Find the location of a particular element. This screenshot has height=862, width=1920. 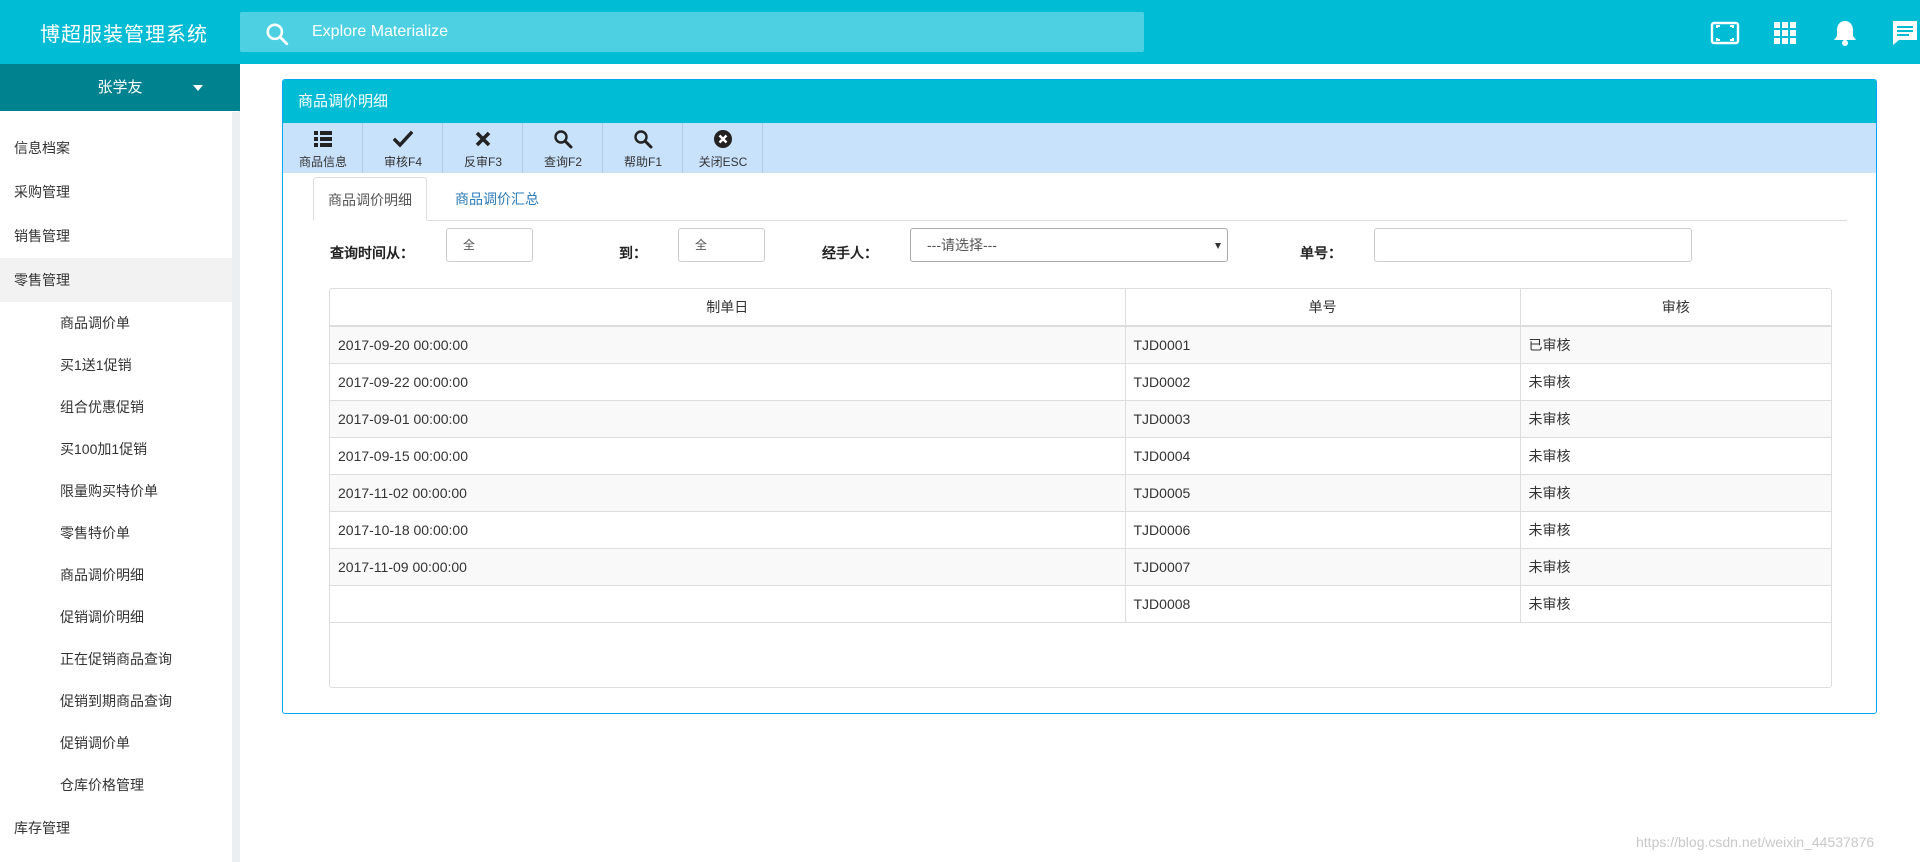

tab-bar: 商品调价明细 商品调价汇总 is located at coordinates (1080, 199).